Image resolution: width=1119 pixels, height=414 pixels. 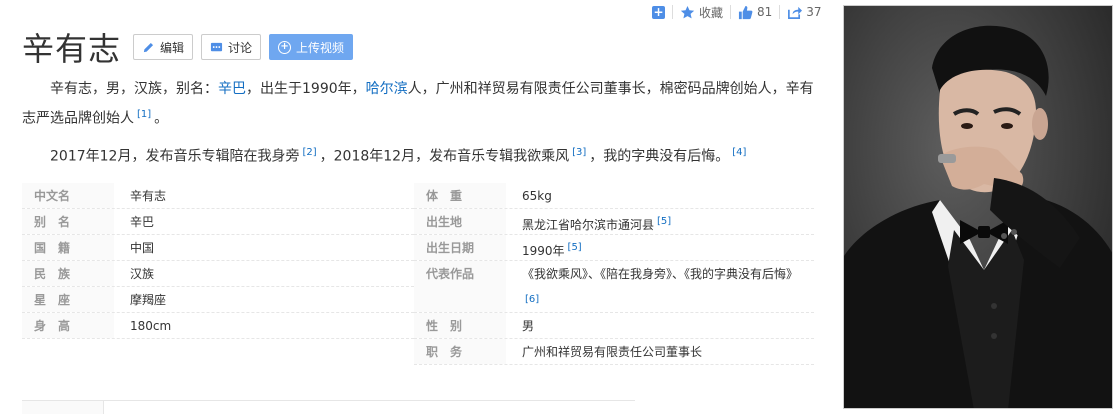 What do you see at coordinates (755, 12) in the screenshot?
I see `like-button: 81` at bounding box center [755, 12].